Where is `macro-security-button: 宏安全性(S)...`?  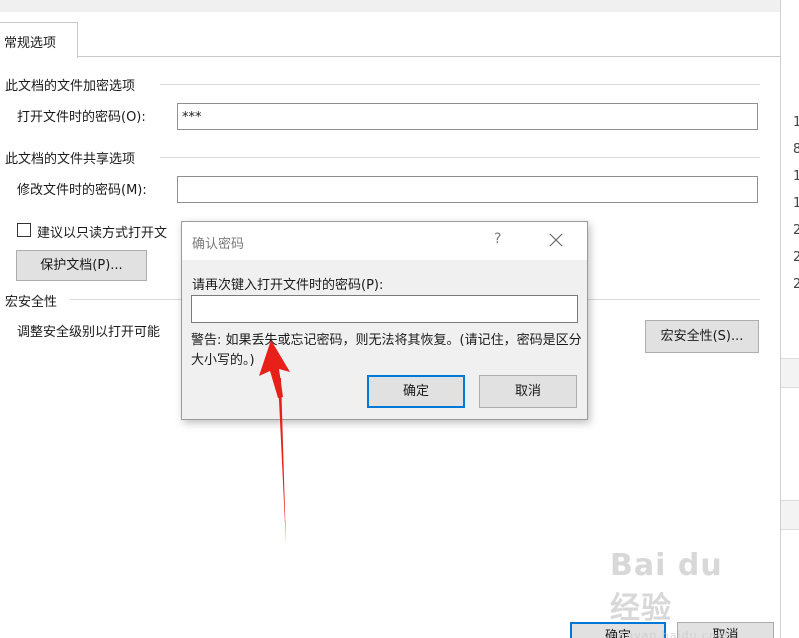
macro-security-button: 宏安全性(S)... is located at coordinates (702, 336).